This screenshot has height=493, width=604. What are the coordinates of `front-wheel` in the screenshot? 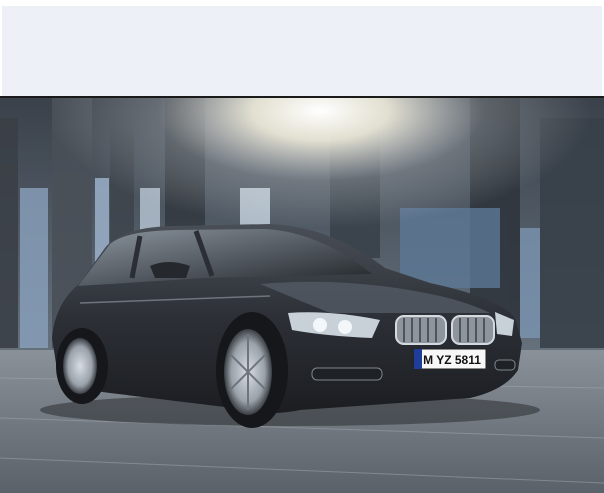 It's located at (252, 370).